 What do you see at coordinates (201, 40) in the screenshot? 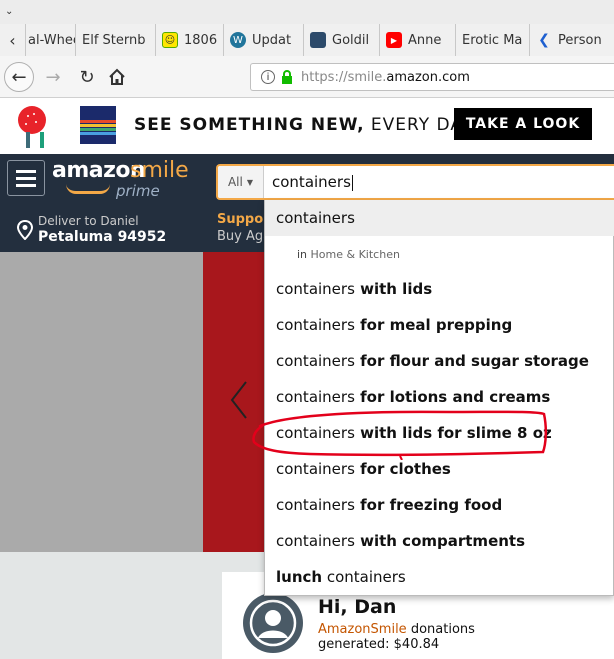
I see `tab-label: 1806` at bounding box center [201, 40].